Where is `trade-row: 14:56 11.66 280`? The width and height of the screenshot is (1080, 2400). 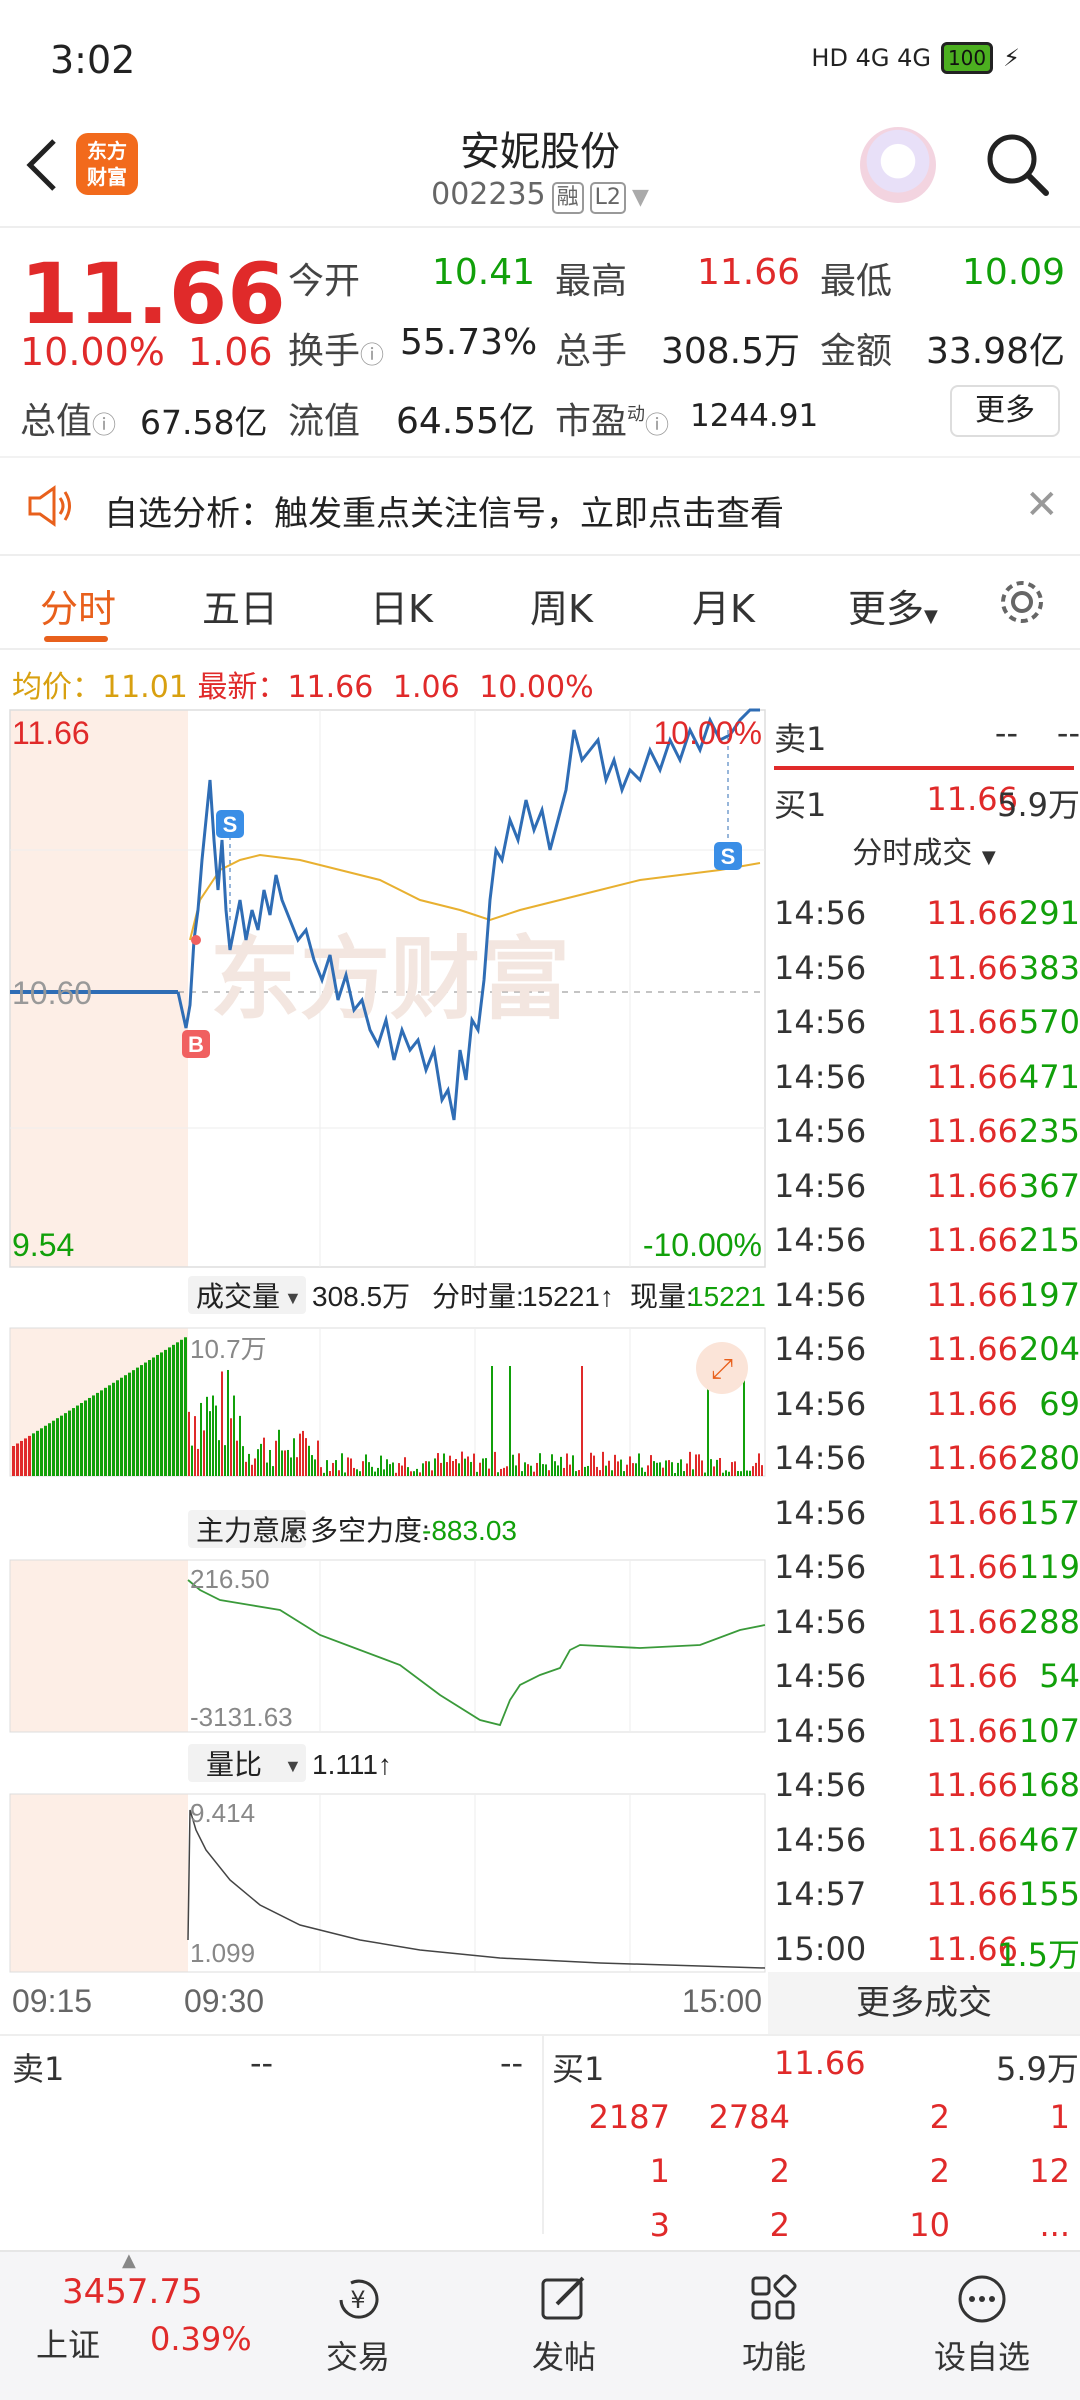 trade-row: 14:56 11.66 280 is located at coordinates (924, 1466).